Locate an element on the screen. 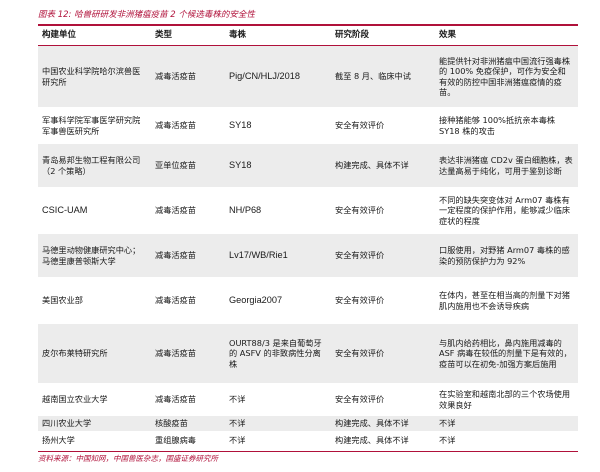 The height and width of the screenshot is (472, 600). table-caption: 图表 12: 哈兽研研发非洲猪瘟疫苗 2 个候选毒株的安全性 is located at coordinates (146, 15).